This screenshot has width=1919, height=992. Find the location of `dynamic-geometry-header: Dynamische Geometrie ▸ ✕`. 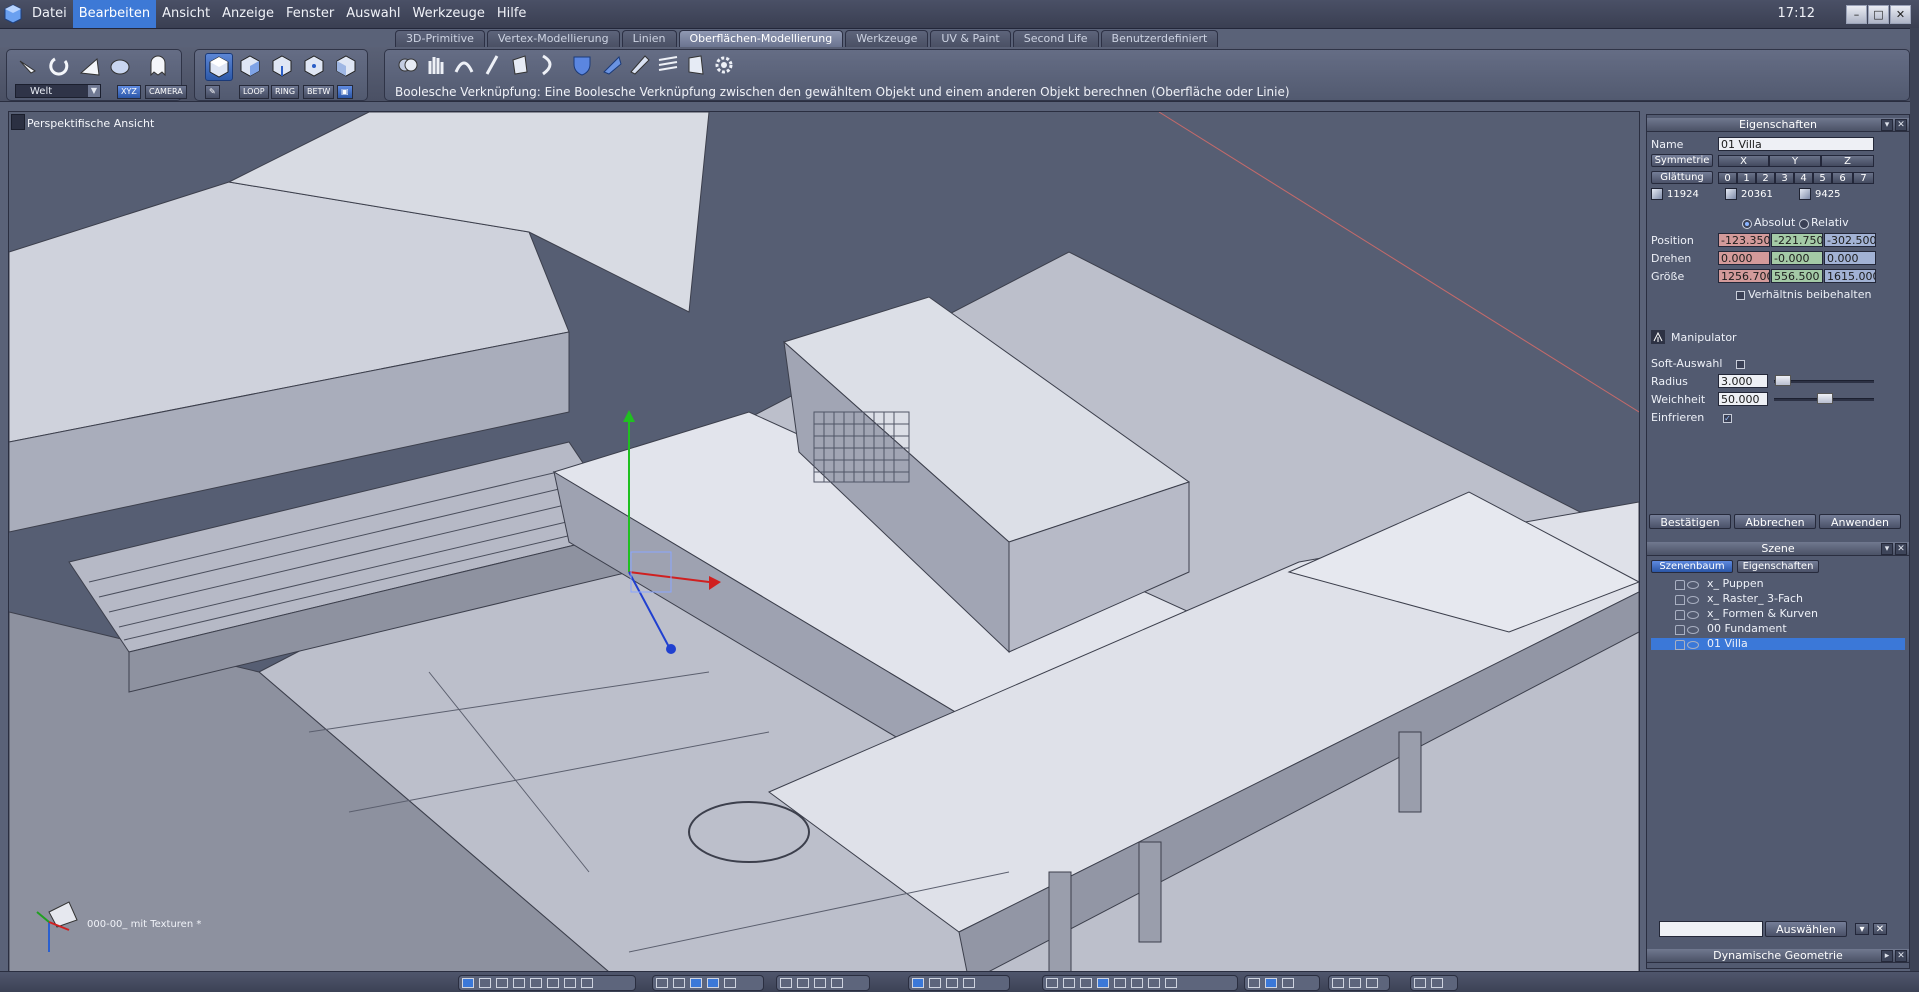

dynamic-geometry-header: Dynamische Geometrie ▸ ✕ is located at coordinates (1778, 956).